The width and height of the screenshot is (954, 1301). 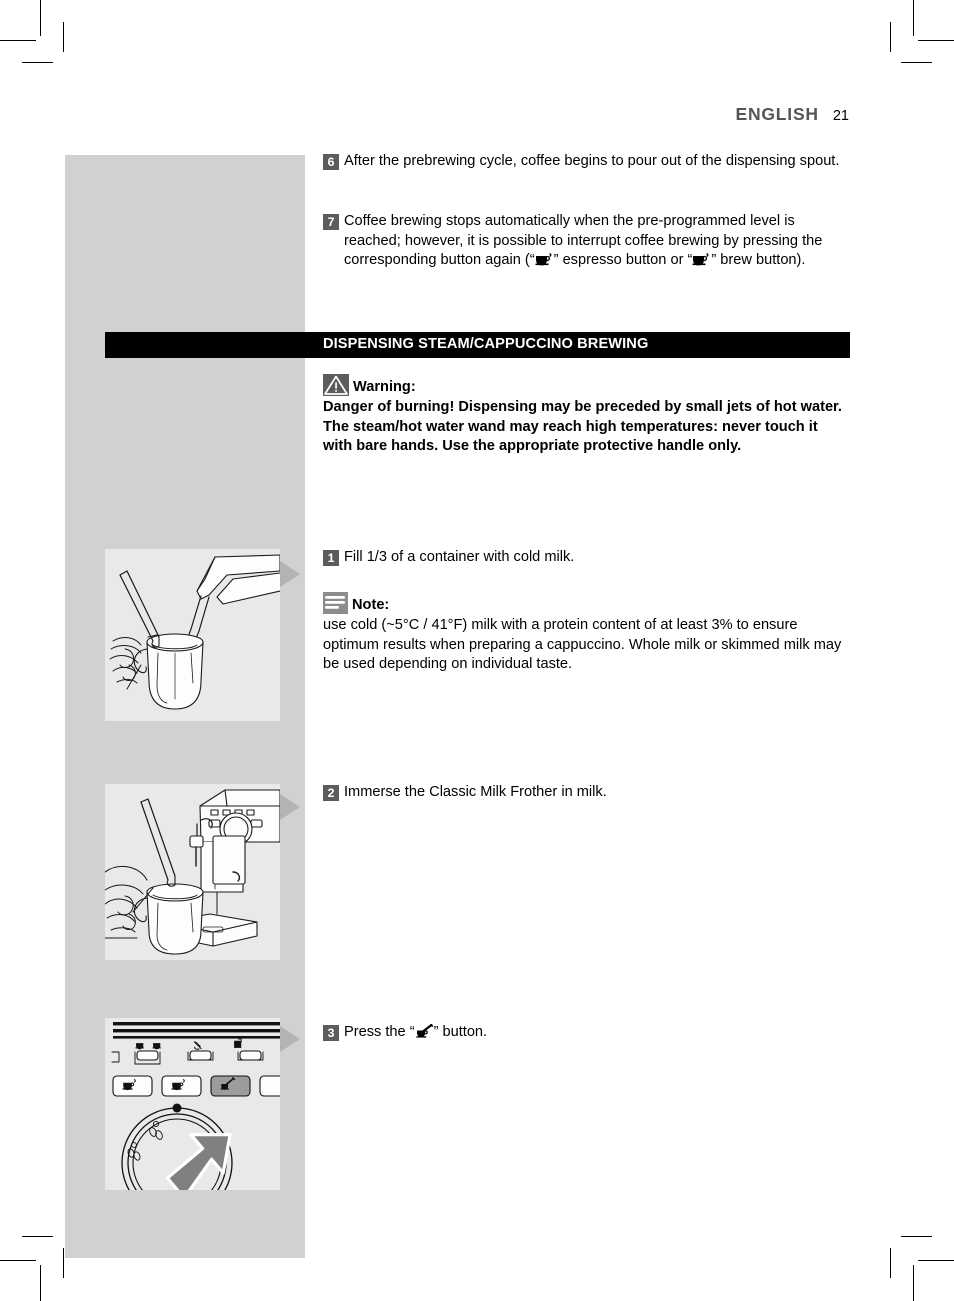 I want to click on crop-mark-bl-inner-h, so click(x=37, y=1236).